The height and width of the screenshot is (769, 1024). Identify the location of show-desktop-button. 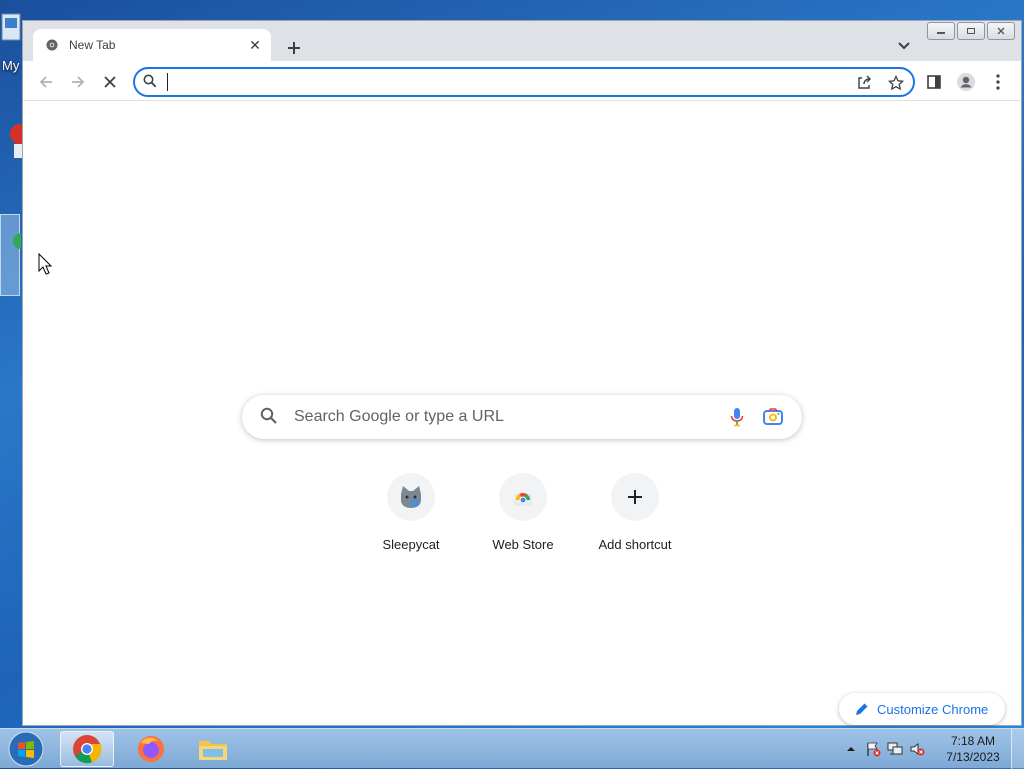
(1017, 749).